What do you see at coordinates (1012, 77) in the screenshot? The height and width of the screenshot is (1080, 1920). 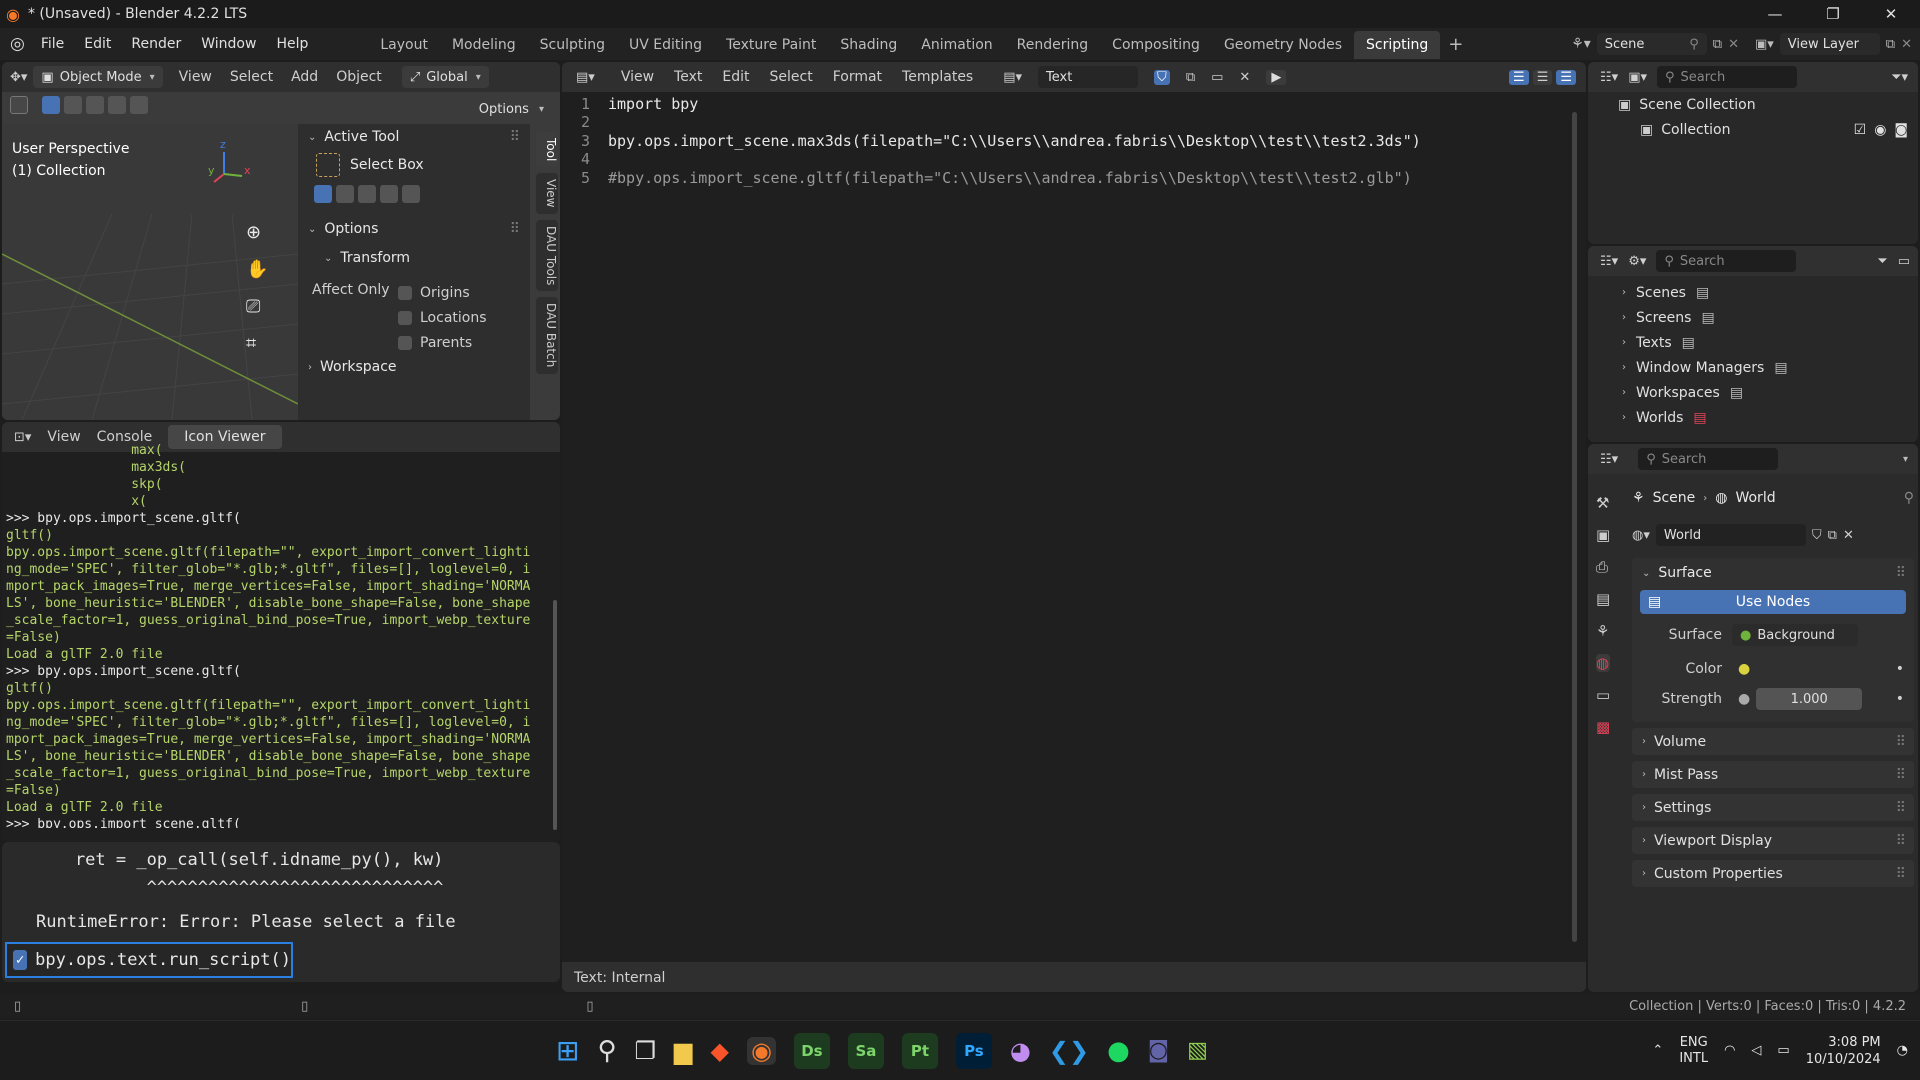 I see `text-browse-icon: ▤▾` at bounding box center [1012, 77].